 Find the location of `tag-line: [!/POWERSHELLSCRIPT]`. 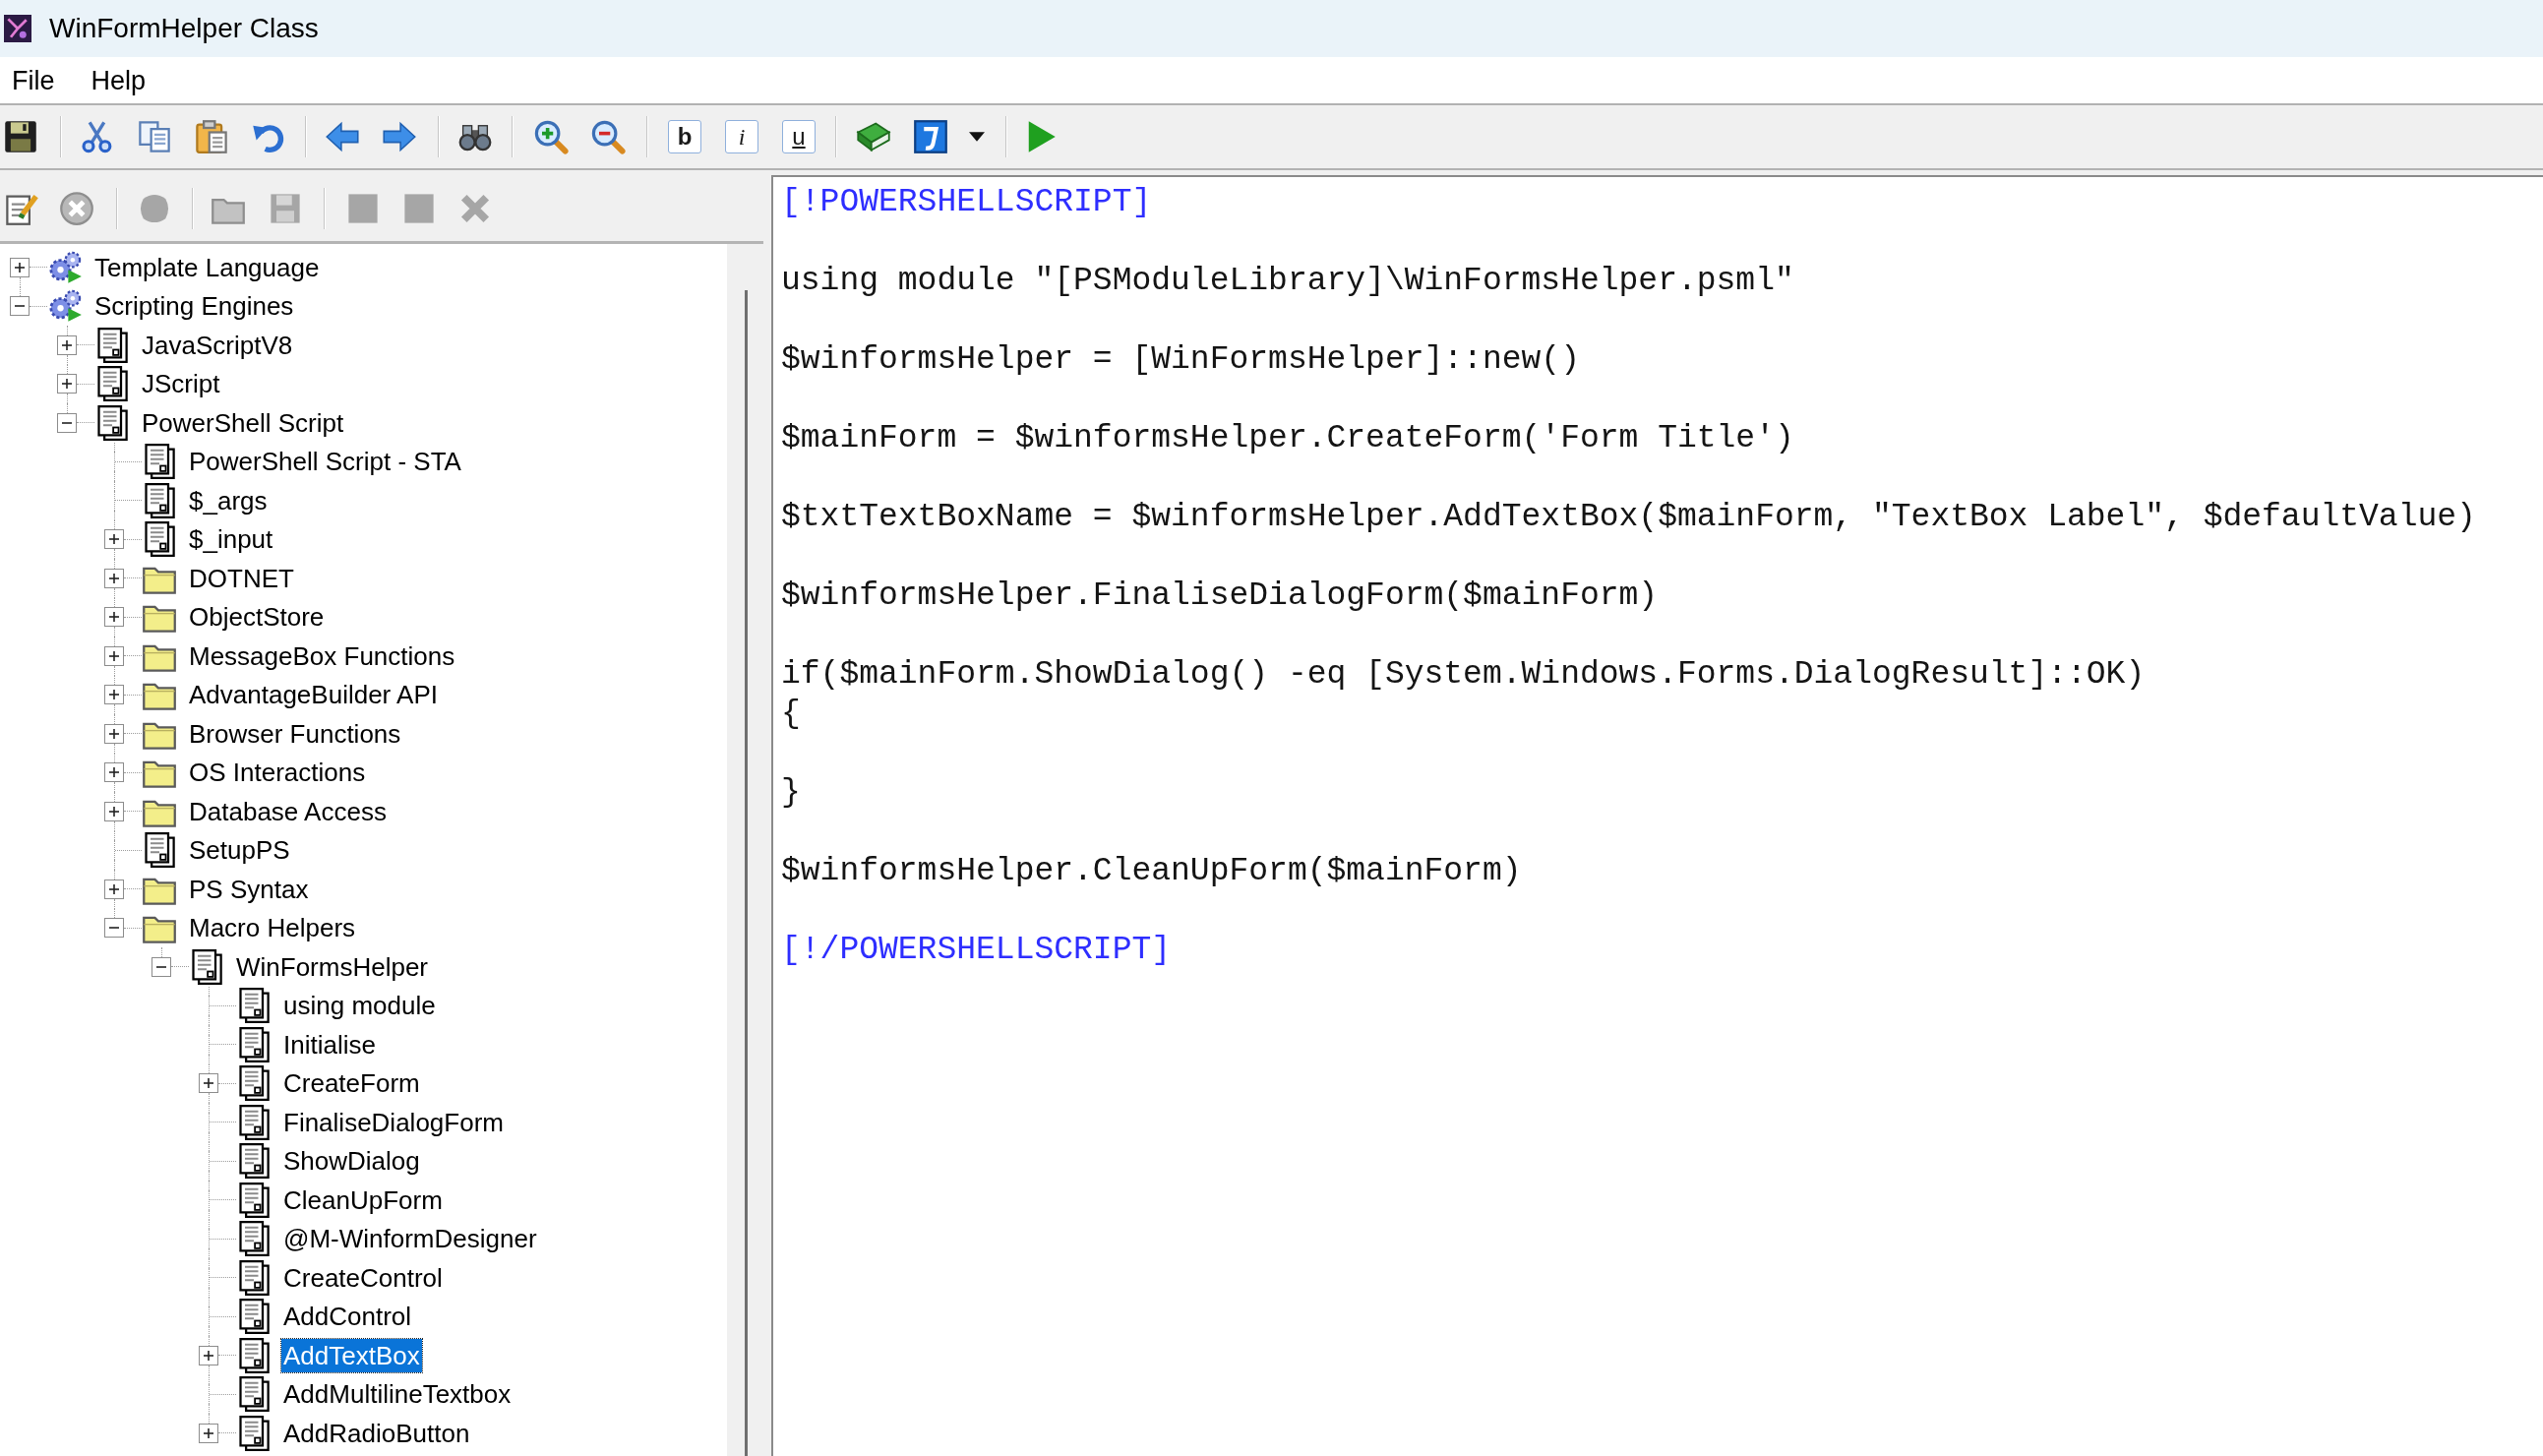

tag-line: [!/POWERSHELLSCRIPT] is located at coordinates (977, 950).